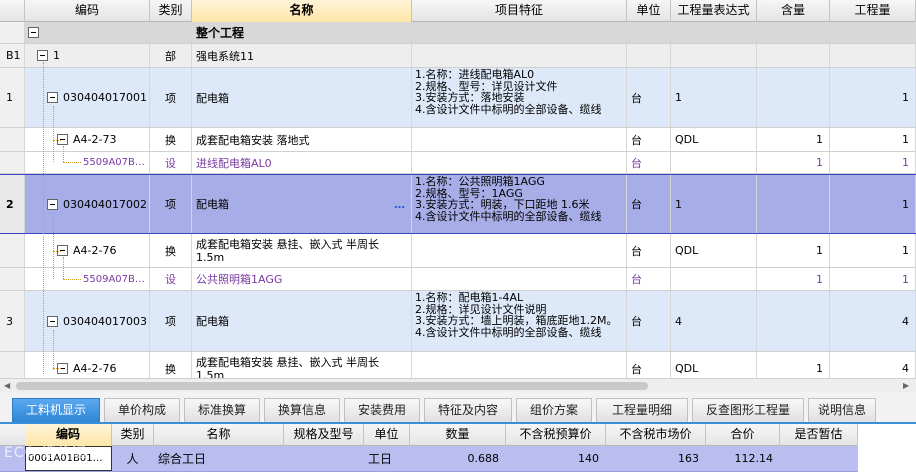 Image resolution: width=916 pixels, height=472 pixels. What do you see at coordinates (302, 11) in the screenshot?
I see `header-name: 名称` at bounding box center [302, 11].